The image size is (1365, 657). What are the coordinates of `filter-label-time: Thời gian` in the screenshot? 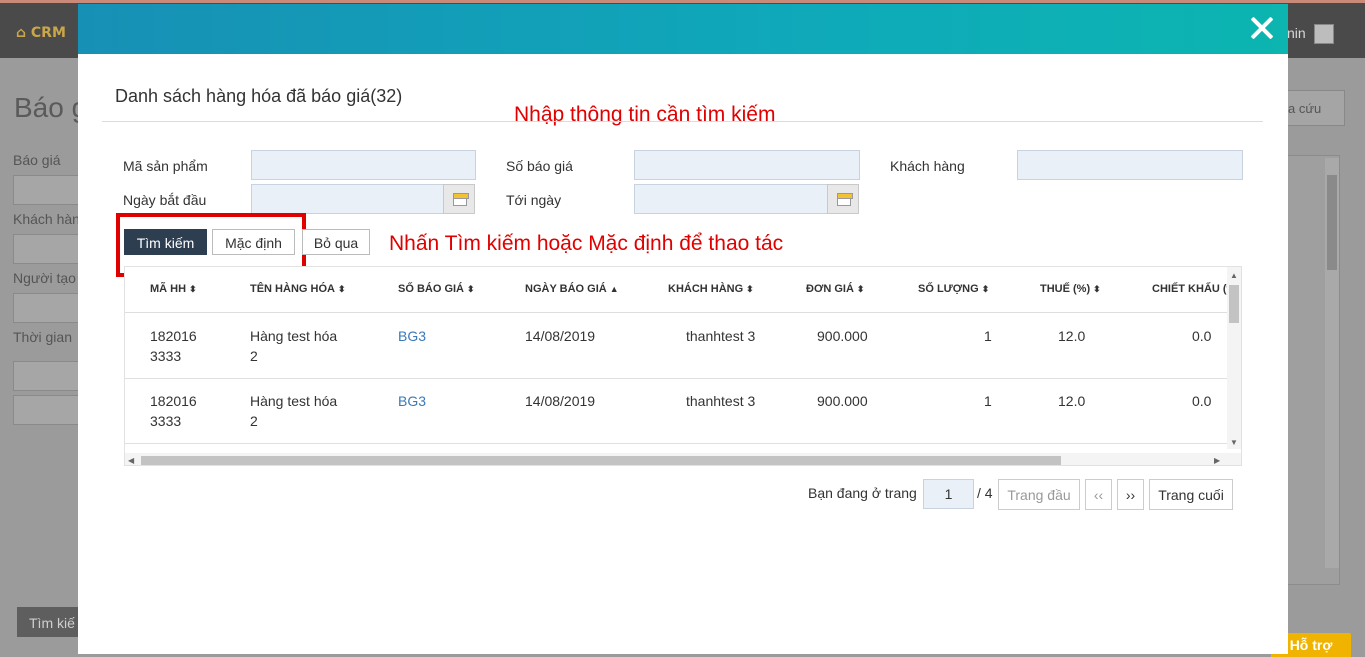 It's located at (42, 337).